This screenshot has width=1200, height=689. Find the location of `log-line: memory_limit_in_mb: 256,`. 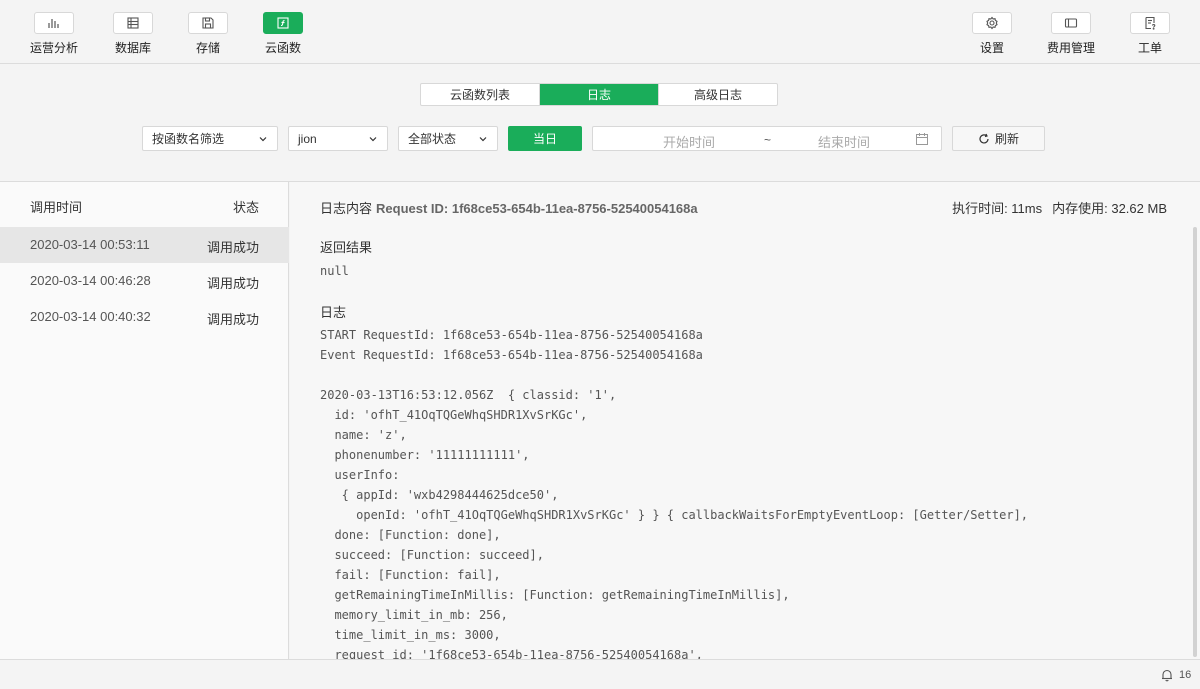

log-line: memory_limit_in_mb: 256, is located at coordinates (414, 615).